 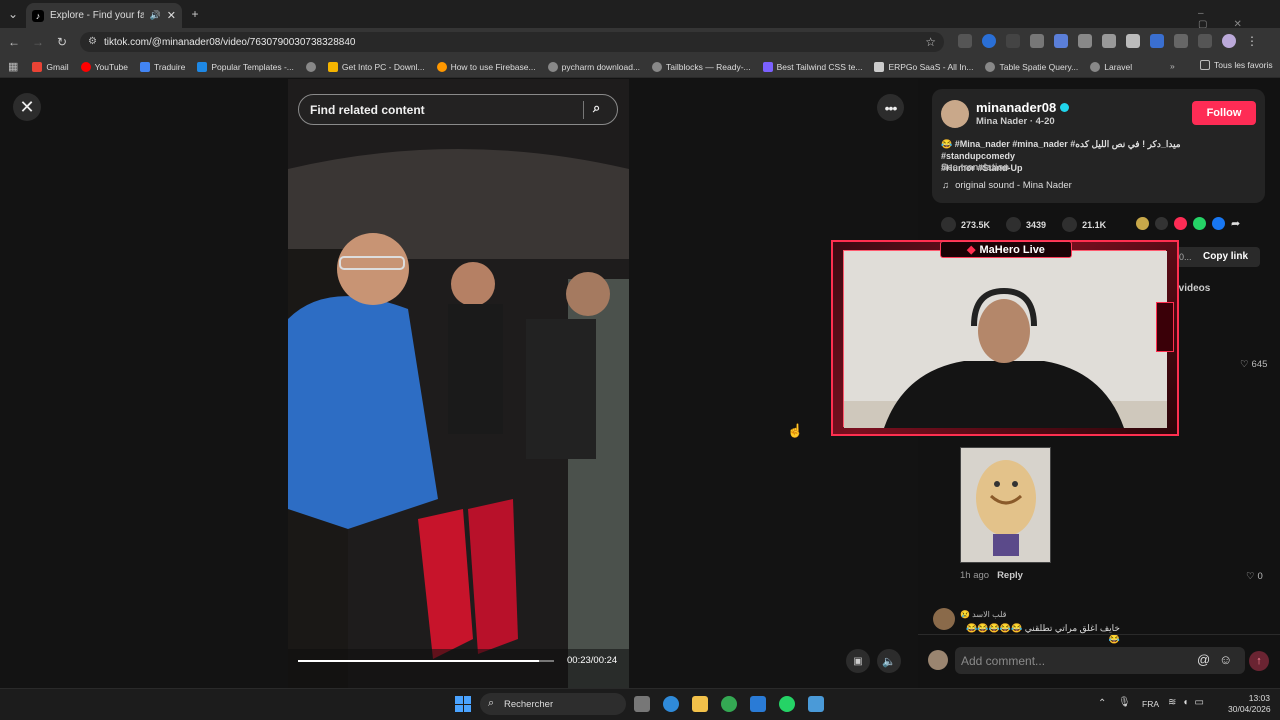 What do you see at coordinates (310, 66) in the screenshot?
I see `bookmark-item` at bounding box center [310, 66].